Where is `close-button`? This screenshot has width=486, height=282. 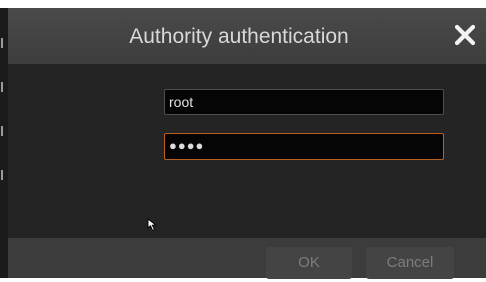 close-button is located at coordinates (465, 36).